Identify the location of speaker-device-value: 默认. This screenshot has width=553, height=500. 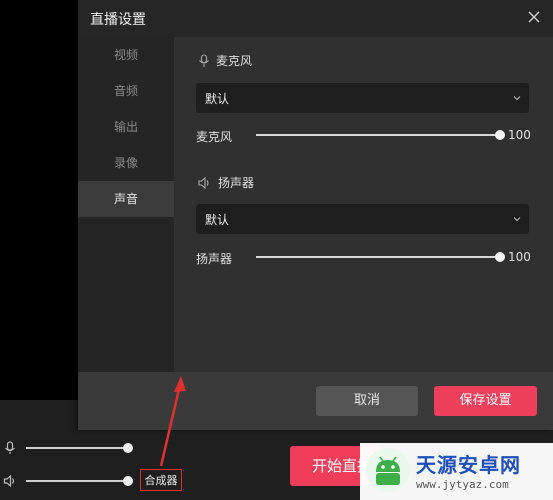
(217, 220).